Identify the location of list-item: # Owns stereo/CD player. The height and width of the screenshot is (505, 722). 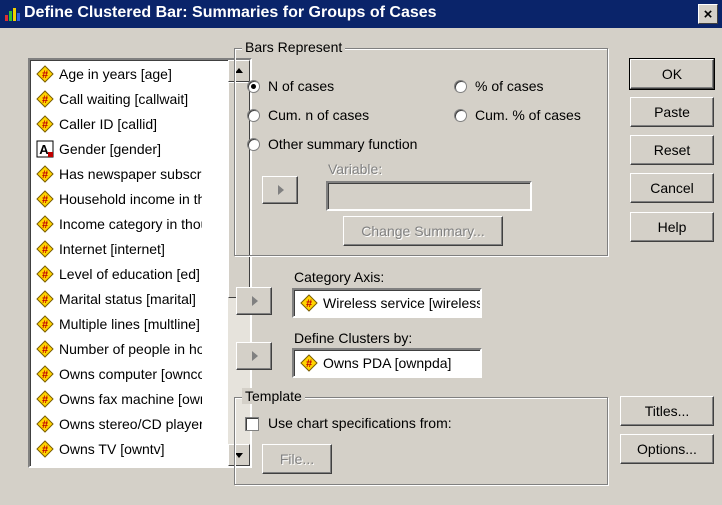
(119, 423).